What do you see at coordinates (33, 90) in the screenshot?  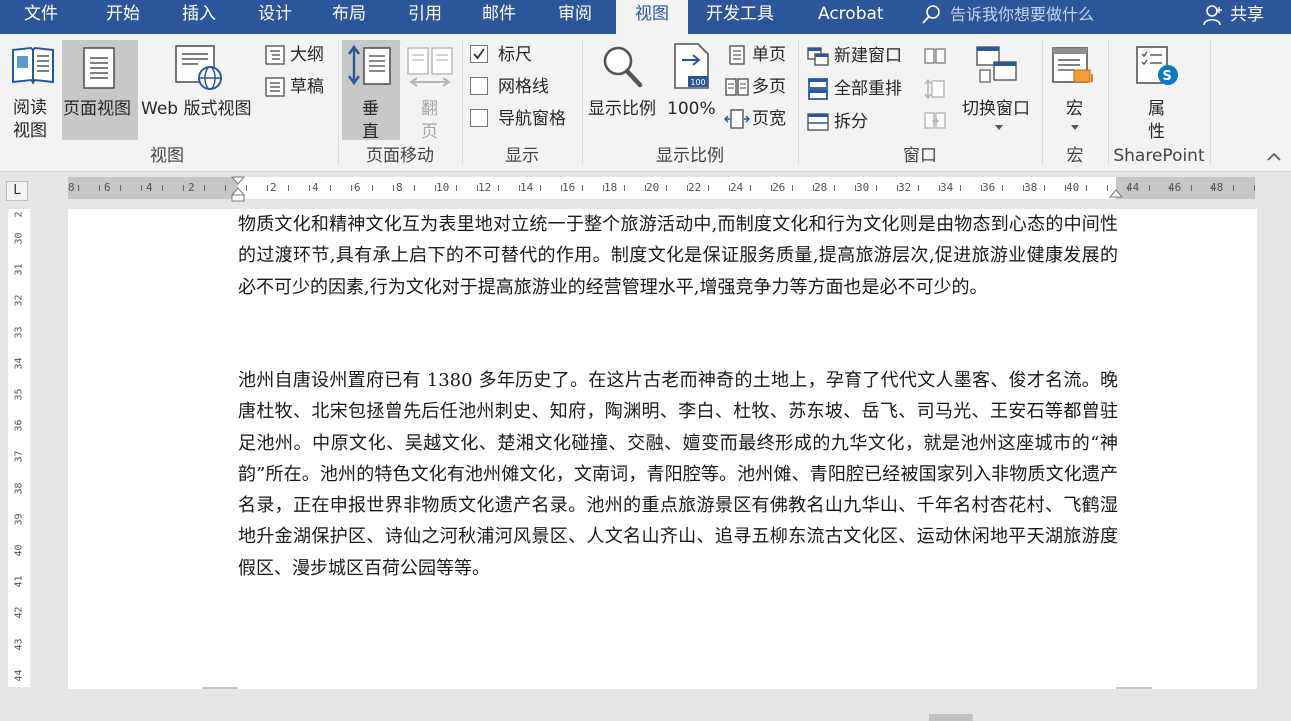 I see `read-mode-button: 阅读 视图` at bounding box center [33, 90].